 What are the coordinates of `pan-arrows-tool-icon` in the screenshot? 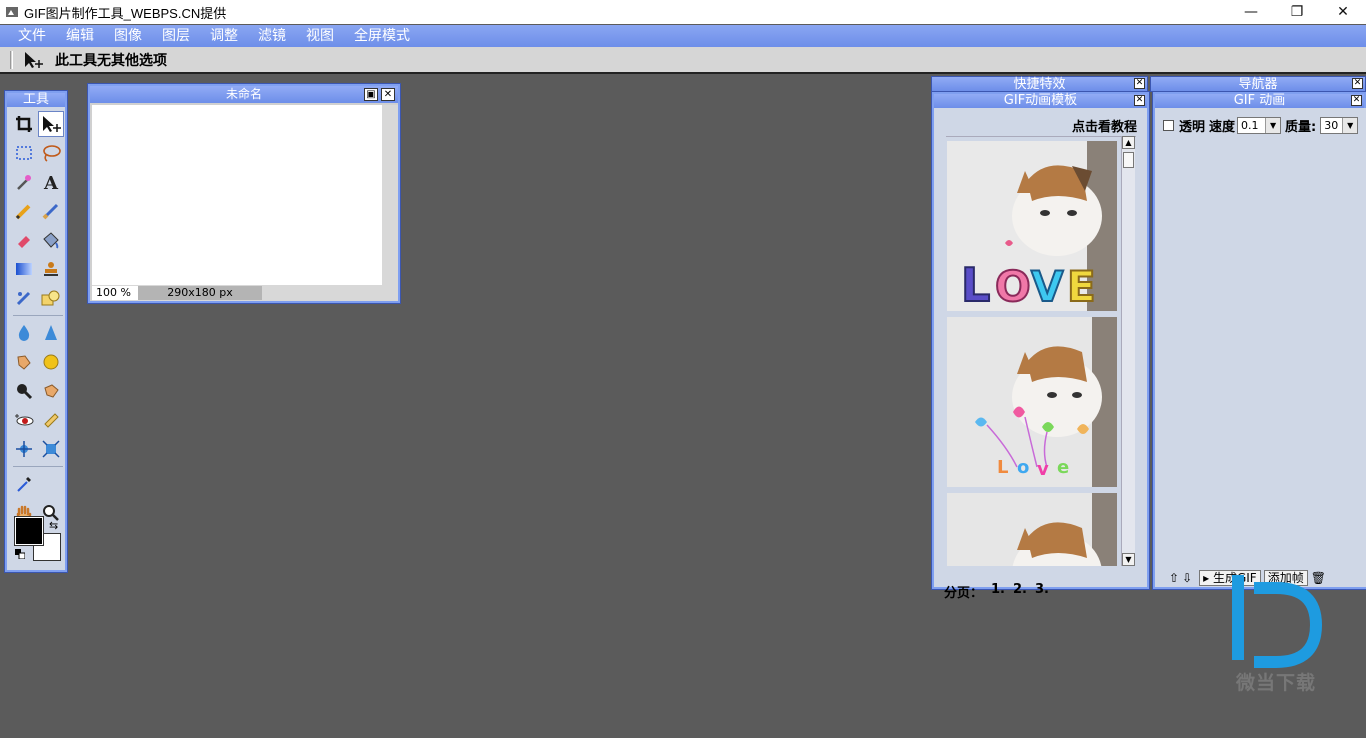 It's located at (24, 449).